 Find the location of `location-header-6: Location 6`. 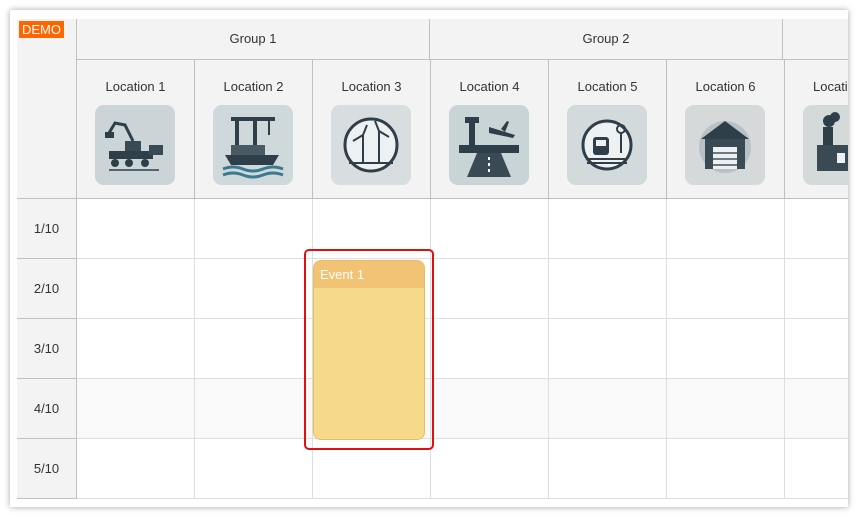

location-header-6: Location 6 is located at coordinates (726, 129).